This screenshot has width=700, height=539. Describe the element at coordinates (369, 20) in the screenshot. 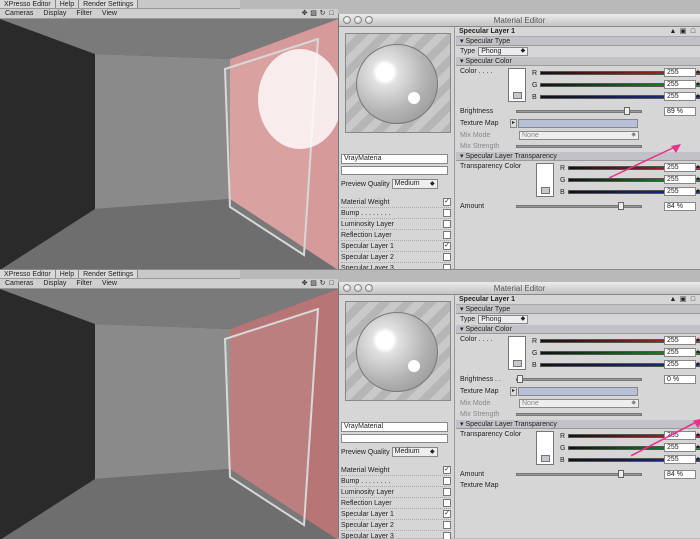

I see `zoom-window-button` at that location.